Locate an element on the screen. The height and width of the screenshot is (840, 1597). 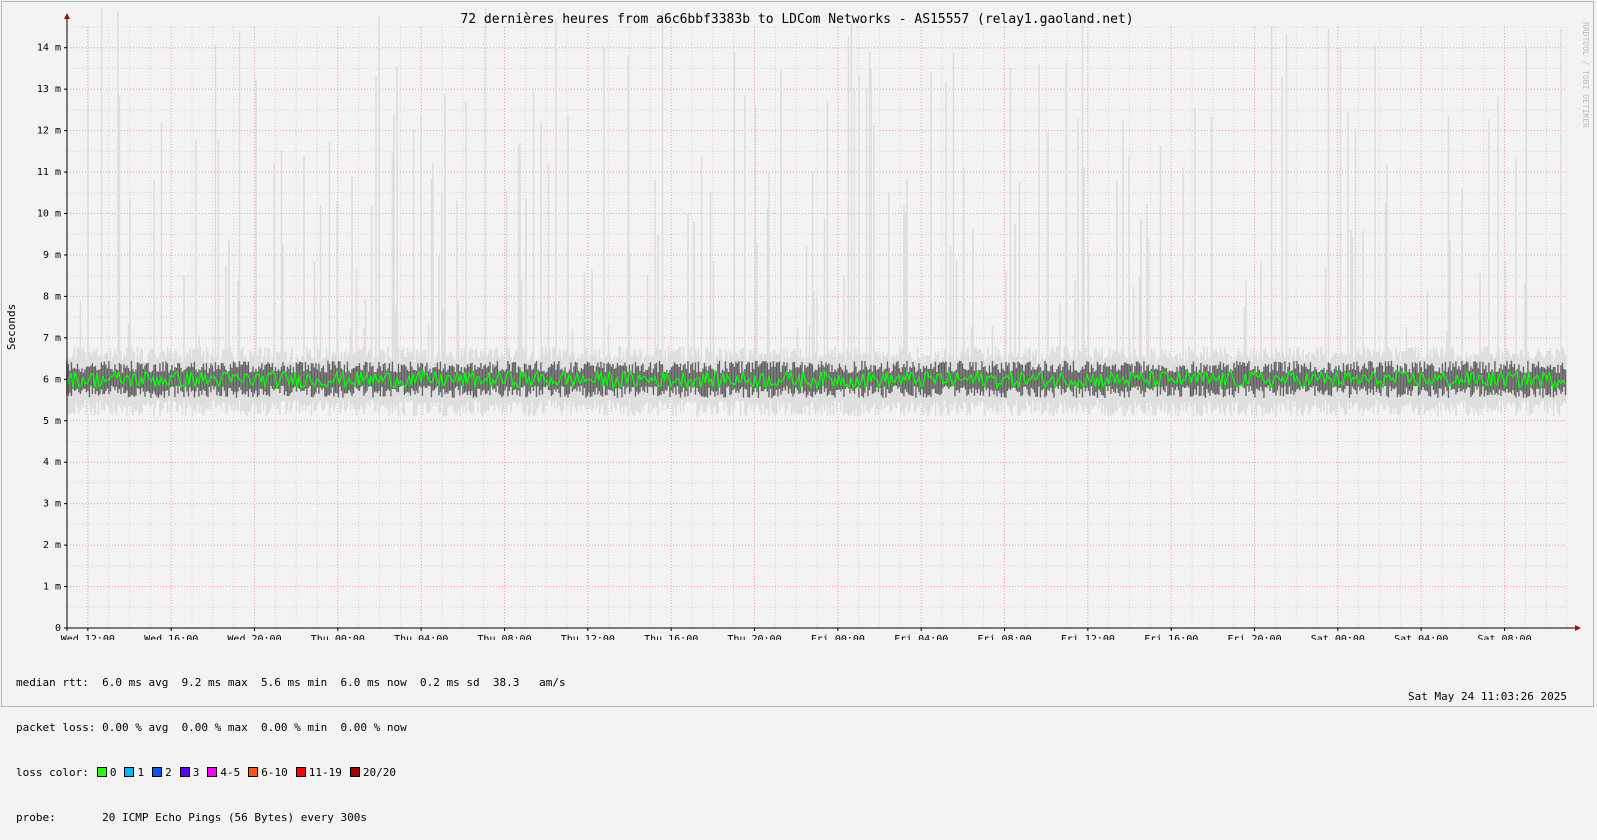
x-tick-label: Fri 00:00 is located at coordinates (838, 637).